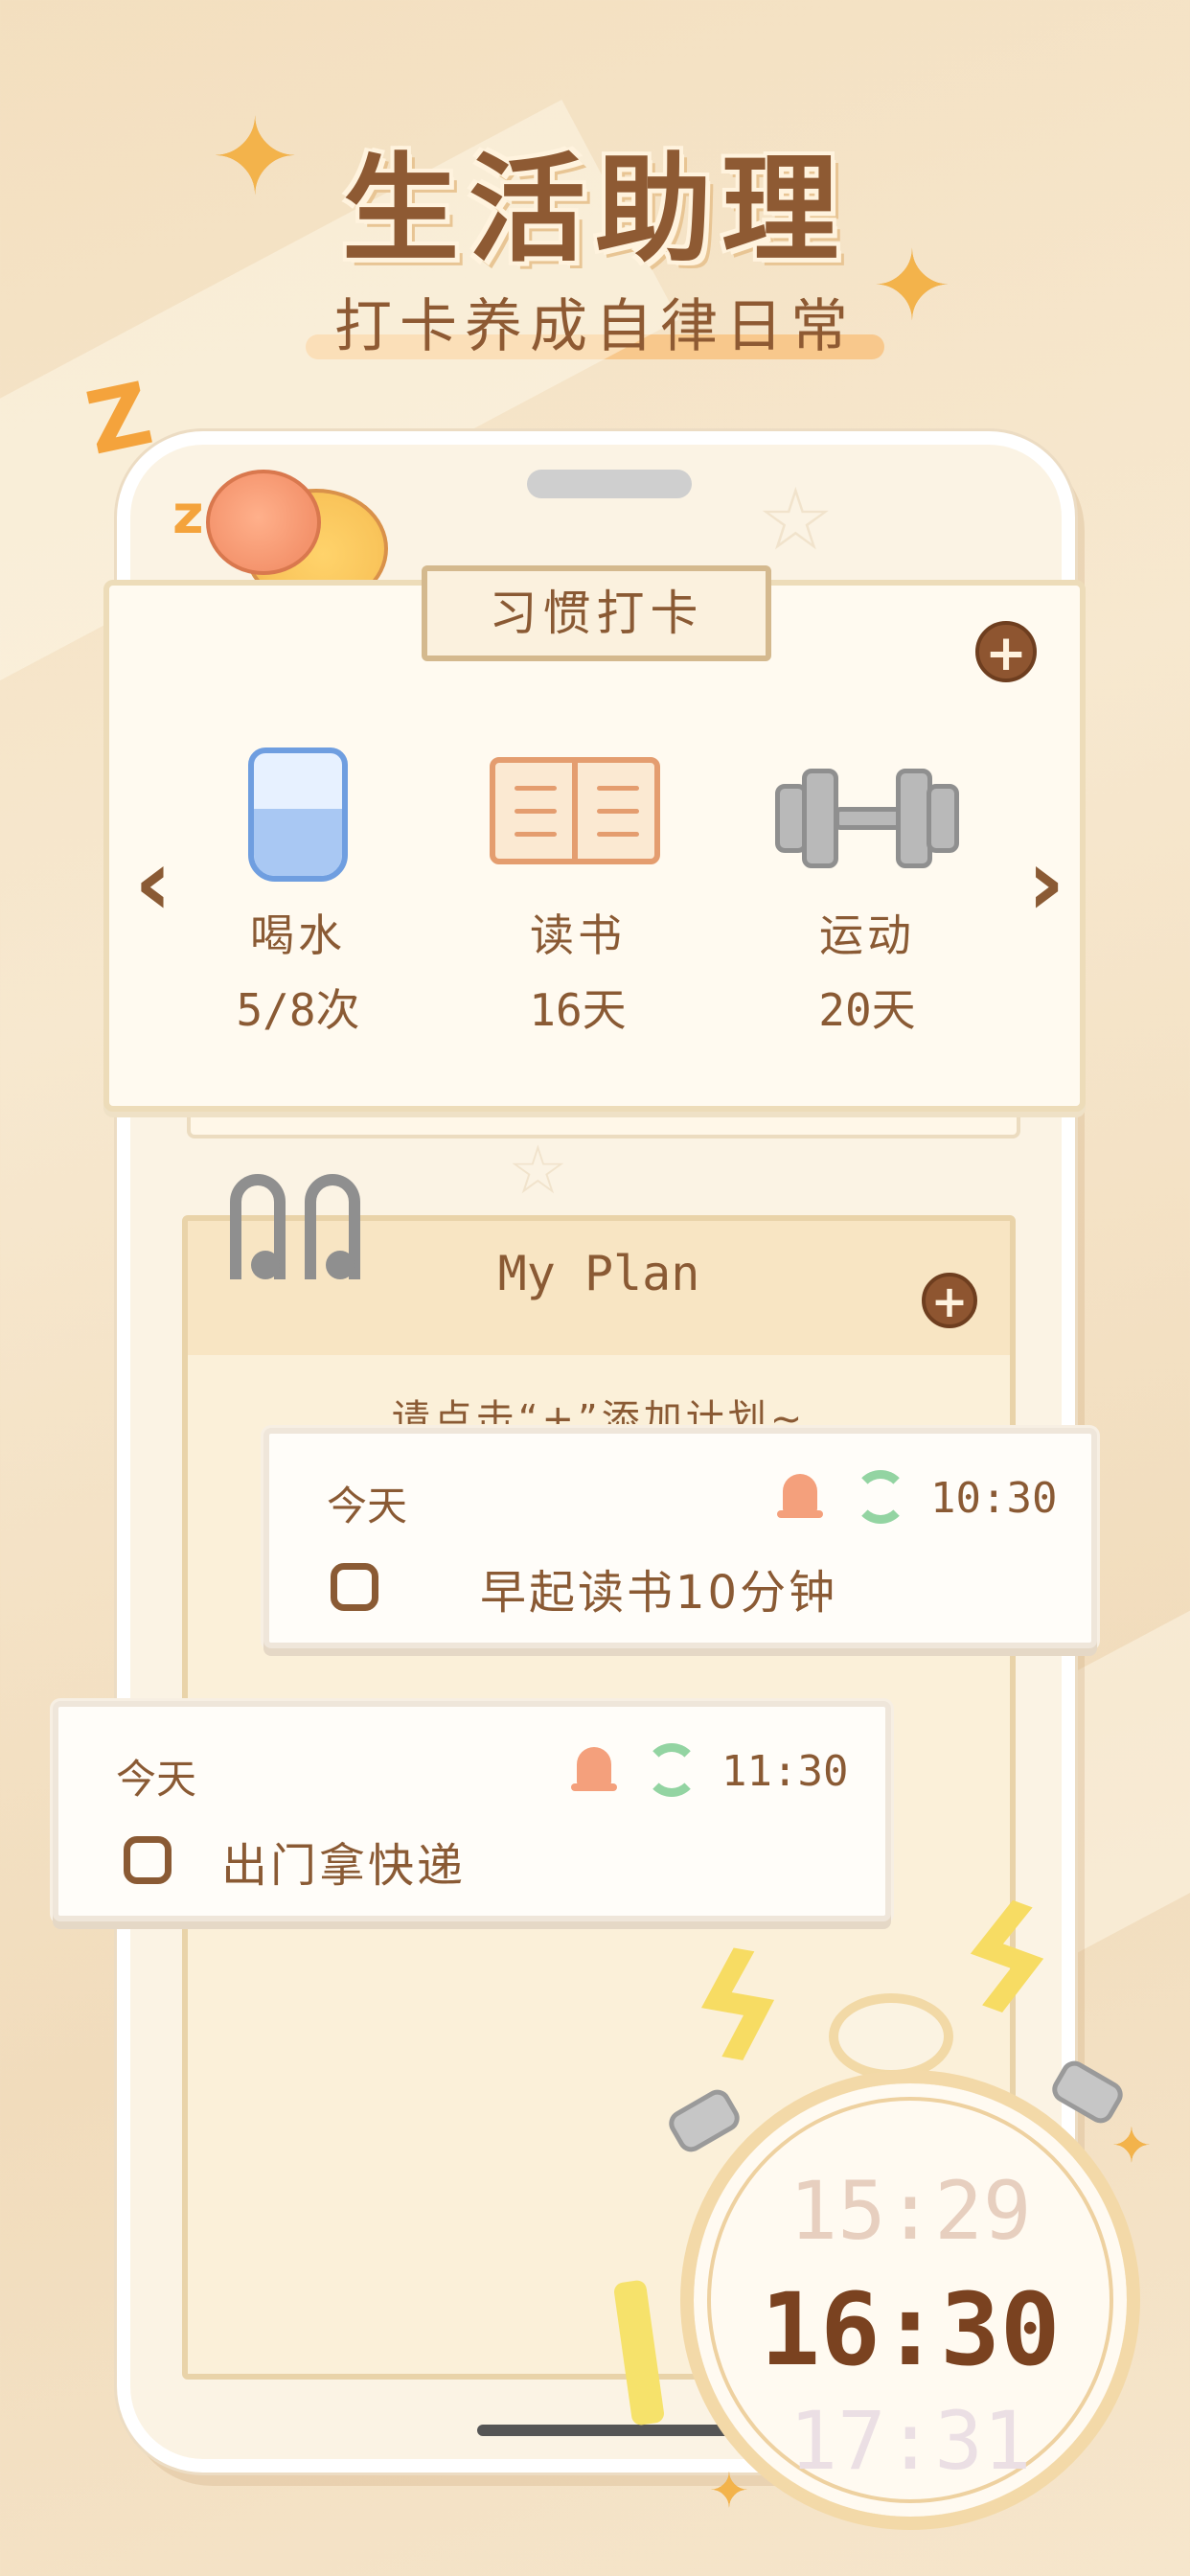  I want to click on habit-name: 读书, so click(578, 935).